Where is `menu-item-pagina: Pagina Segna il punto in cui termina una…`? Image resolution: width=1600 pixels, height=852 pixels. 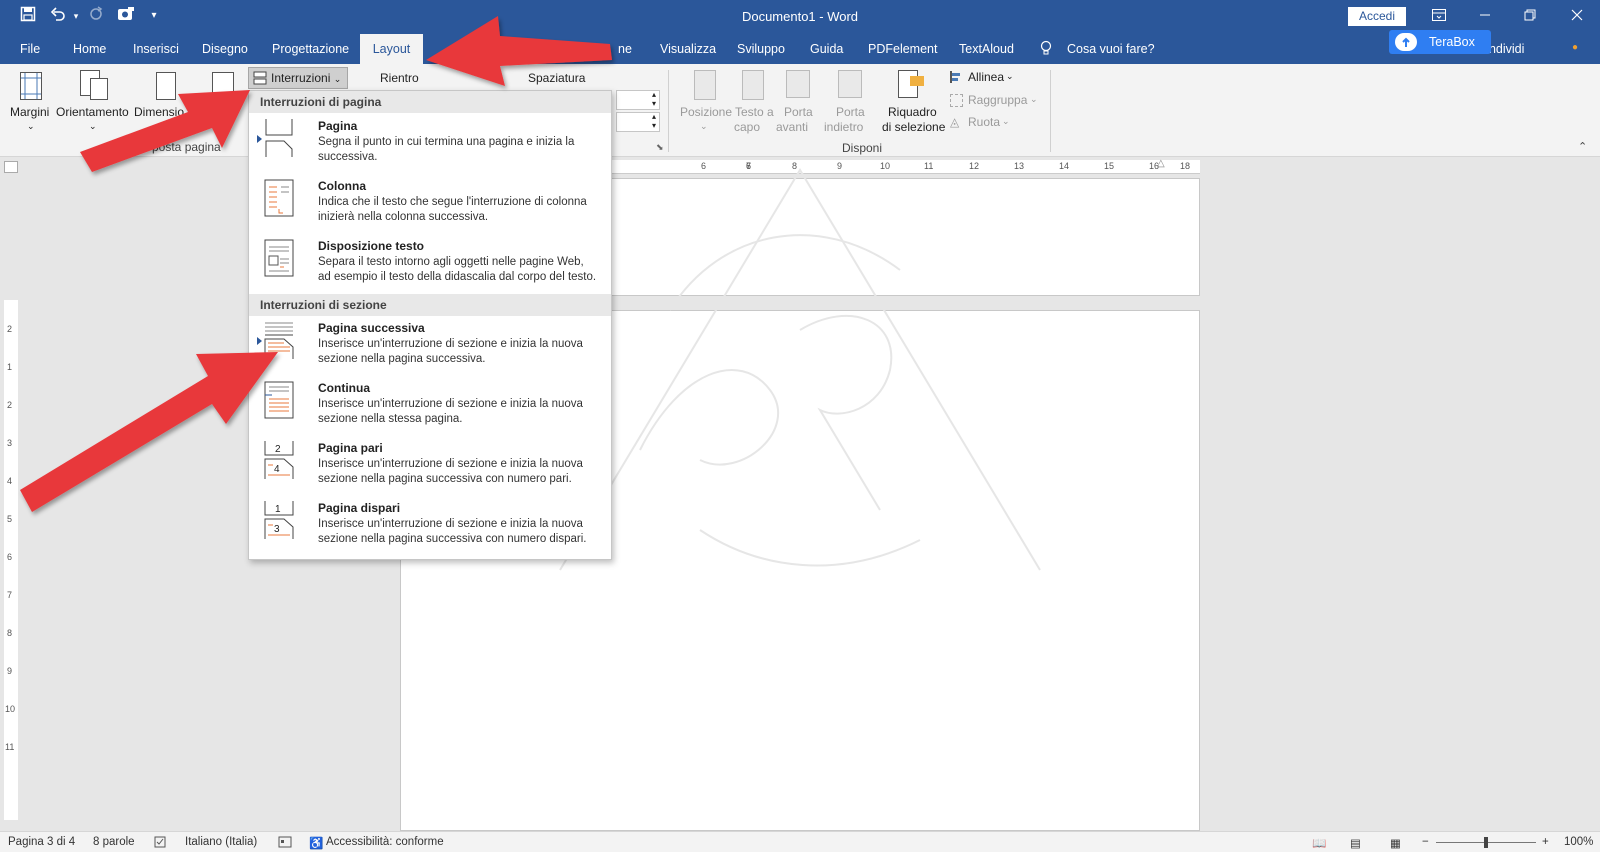 menu-item-pagina: Pagina Segna il punto in cui termina una… is located at coordinates (430, 146).